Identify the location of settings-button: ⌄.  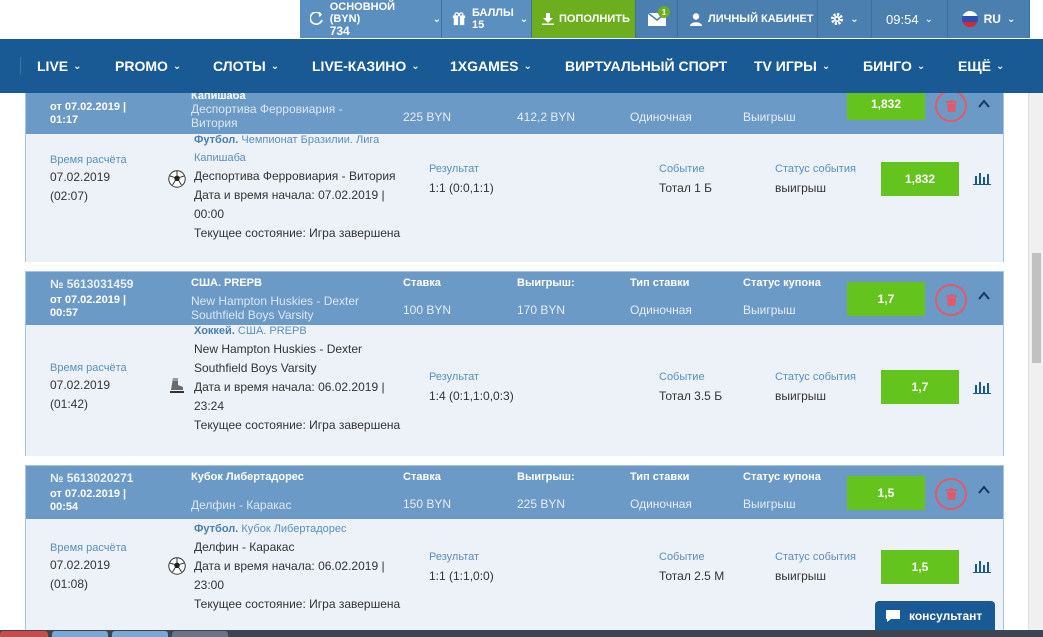
(845, 19).